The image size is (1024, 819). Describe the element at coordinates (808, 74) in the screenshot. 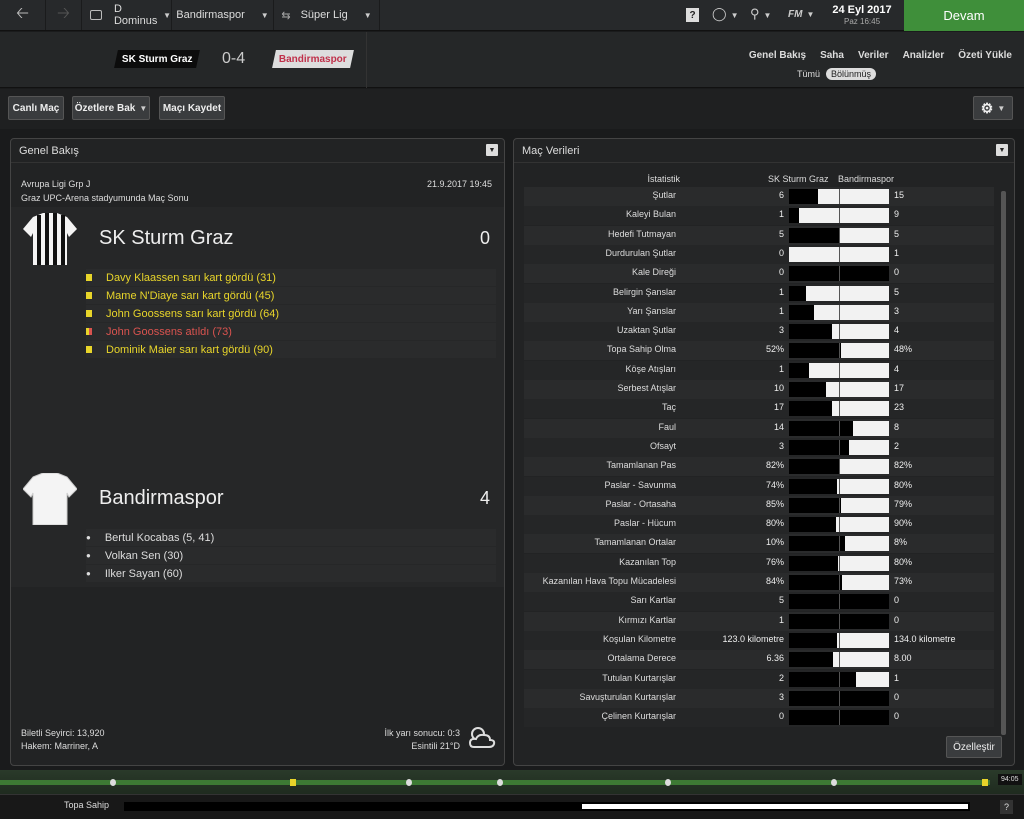

I see `subtab-all: Tümü` at that location.